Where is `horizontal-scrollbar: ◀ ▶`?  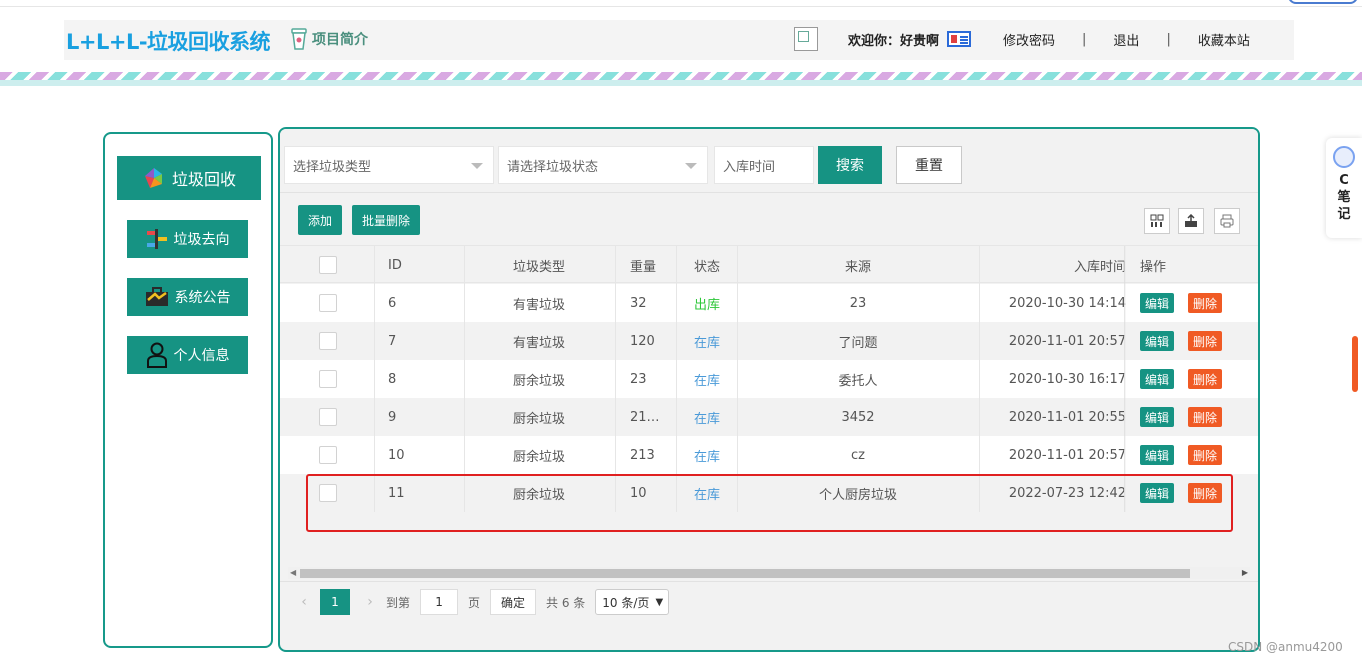 horizontal-scrollbar: ◀ ▶ is located at coordinates (769, 573).